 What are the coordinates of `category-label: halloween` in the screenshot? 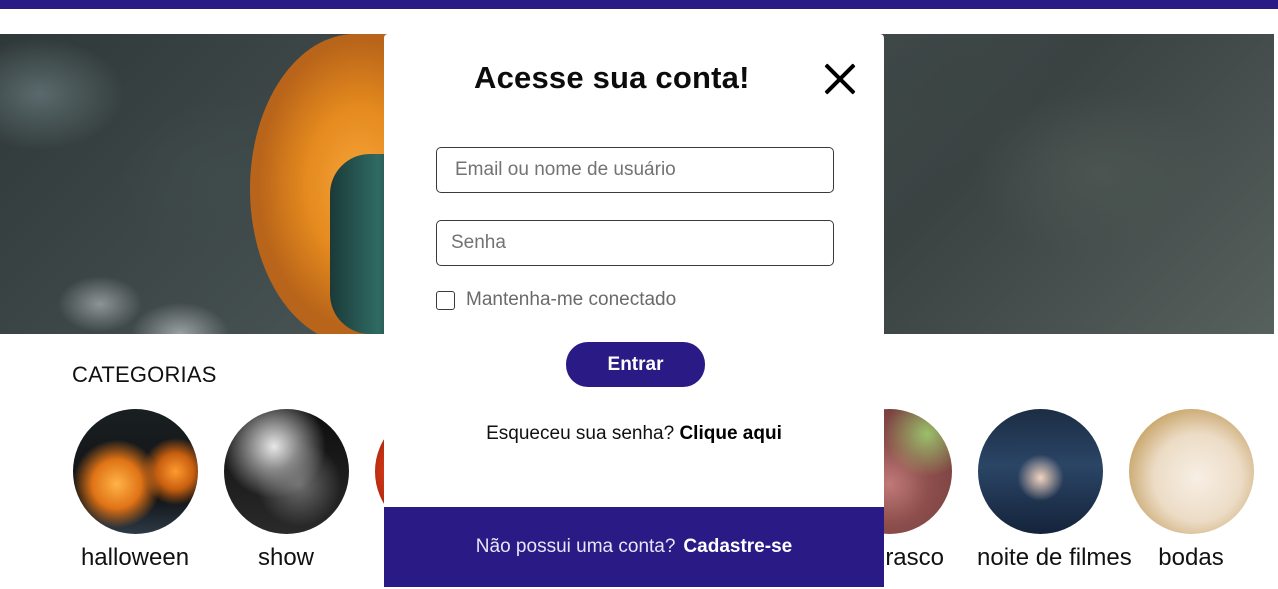 It's located at (135, 558).